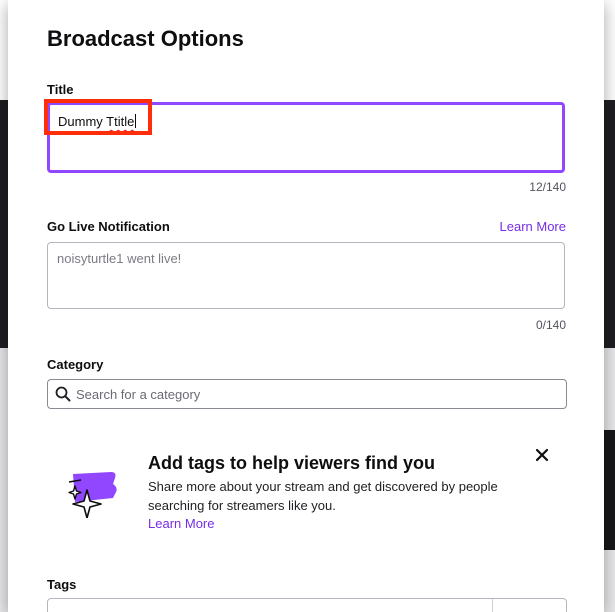 The image size is (615, 612). I want to click on search-icon, so click(63, 394).